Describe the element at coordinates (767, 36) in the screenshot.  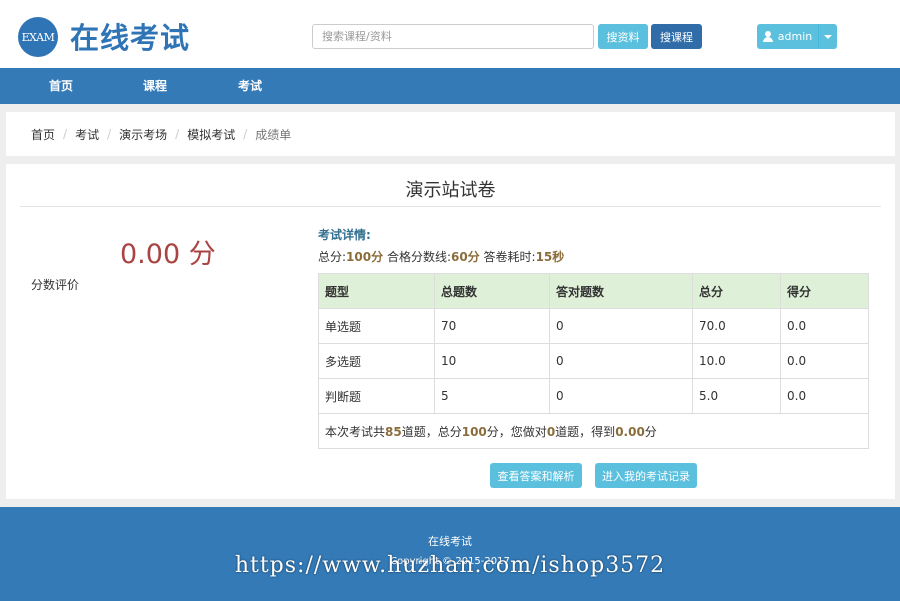
I see `user-icon` at that location.